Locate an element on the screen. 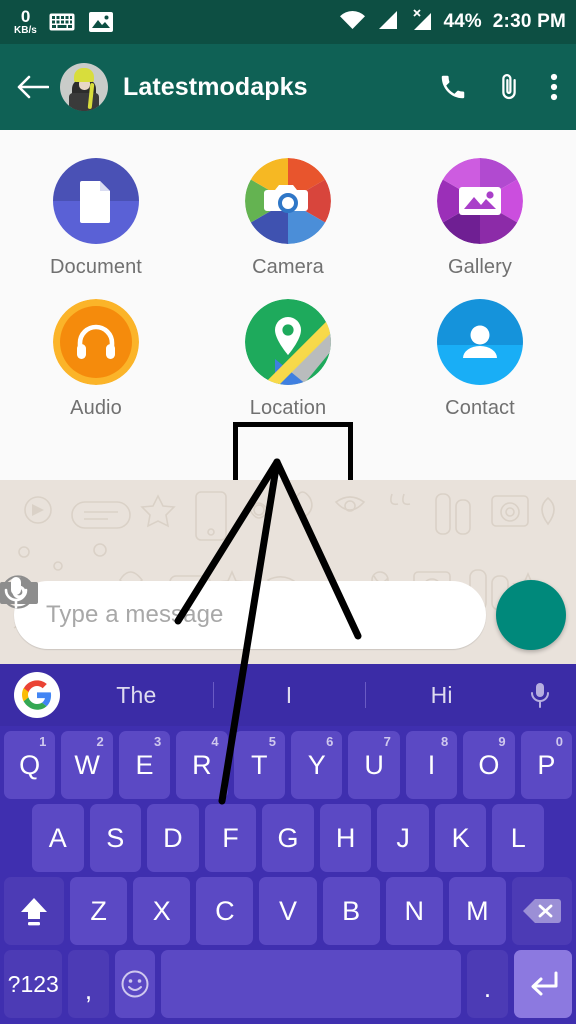 The image size is (576, 1024). key-c: C is located at coordinates (225, 911).